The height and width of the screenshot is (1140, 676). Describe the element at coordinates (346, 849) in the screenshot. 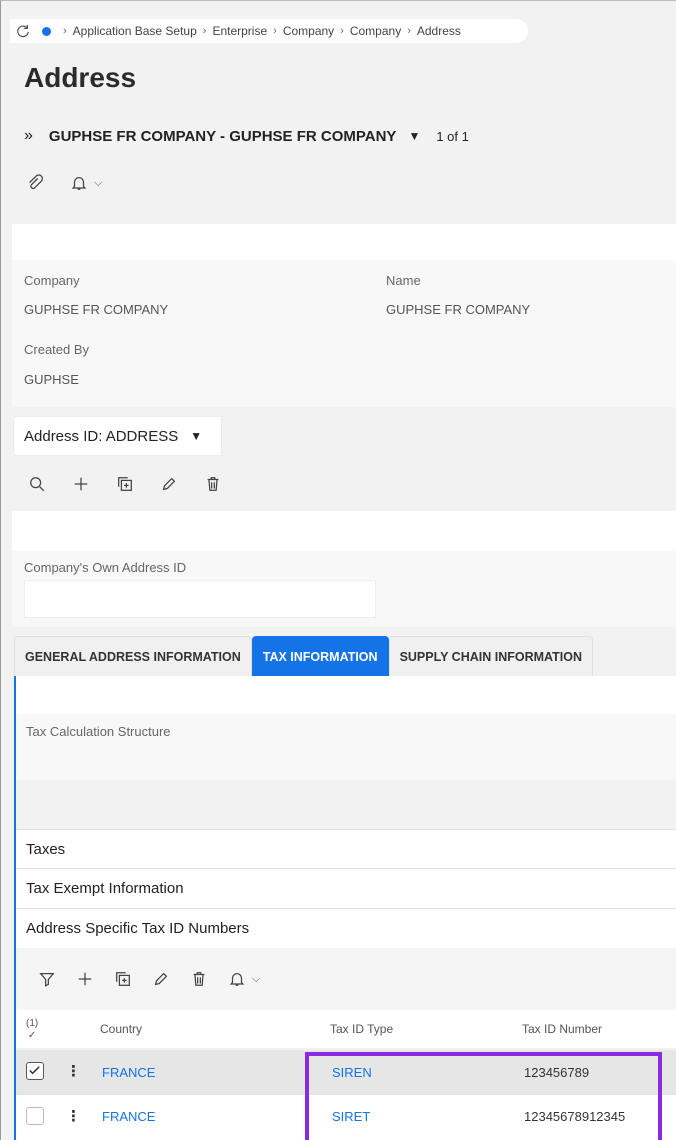

I see `section-taxes: Taxes` at that location.